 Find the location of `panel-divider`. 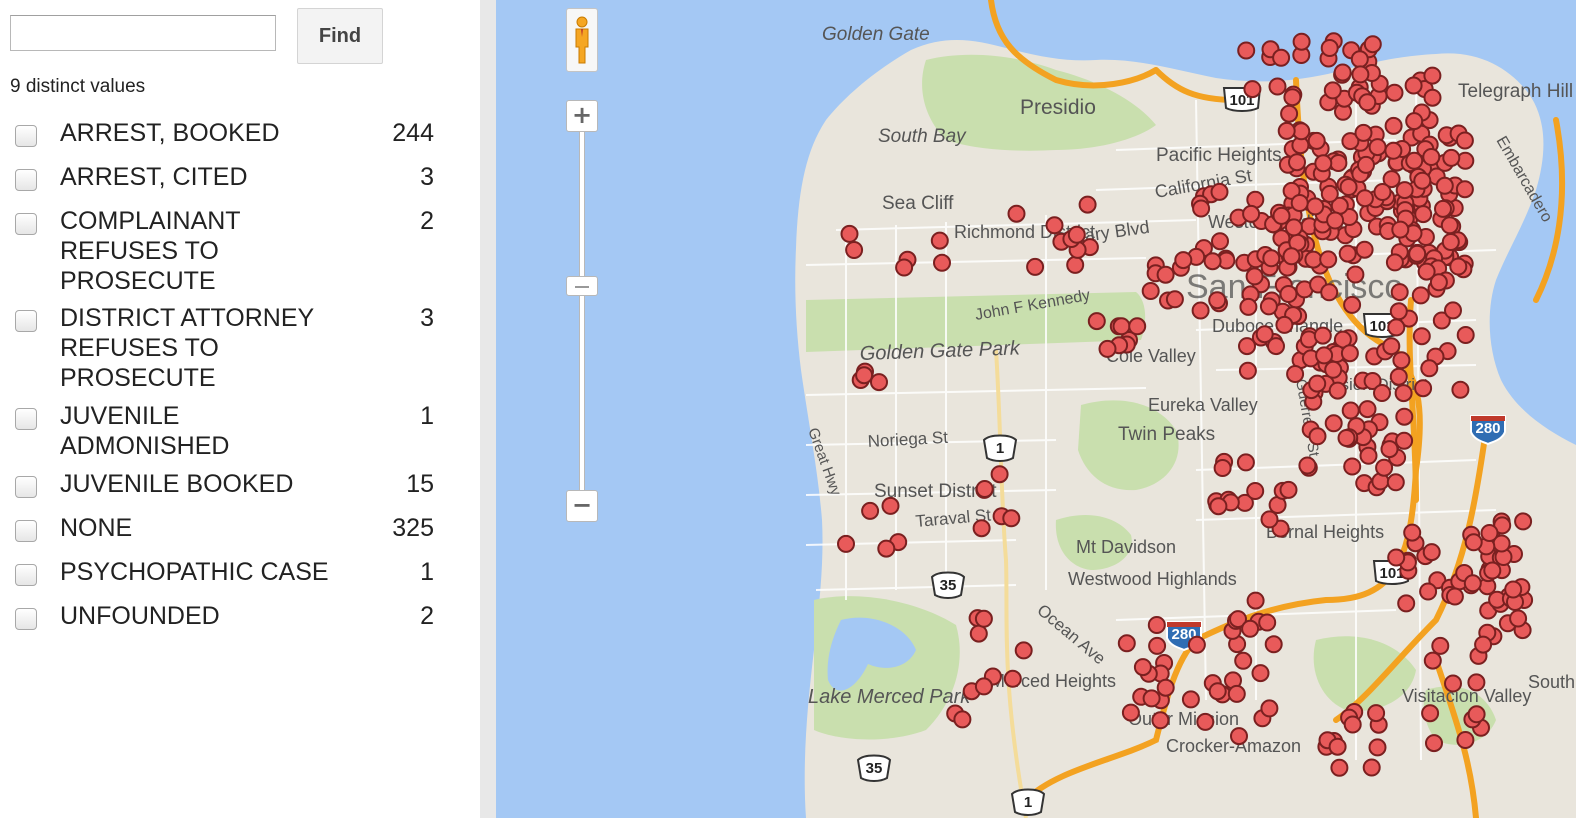

panel-divider is located at coordinates (488, 409).